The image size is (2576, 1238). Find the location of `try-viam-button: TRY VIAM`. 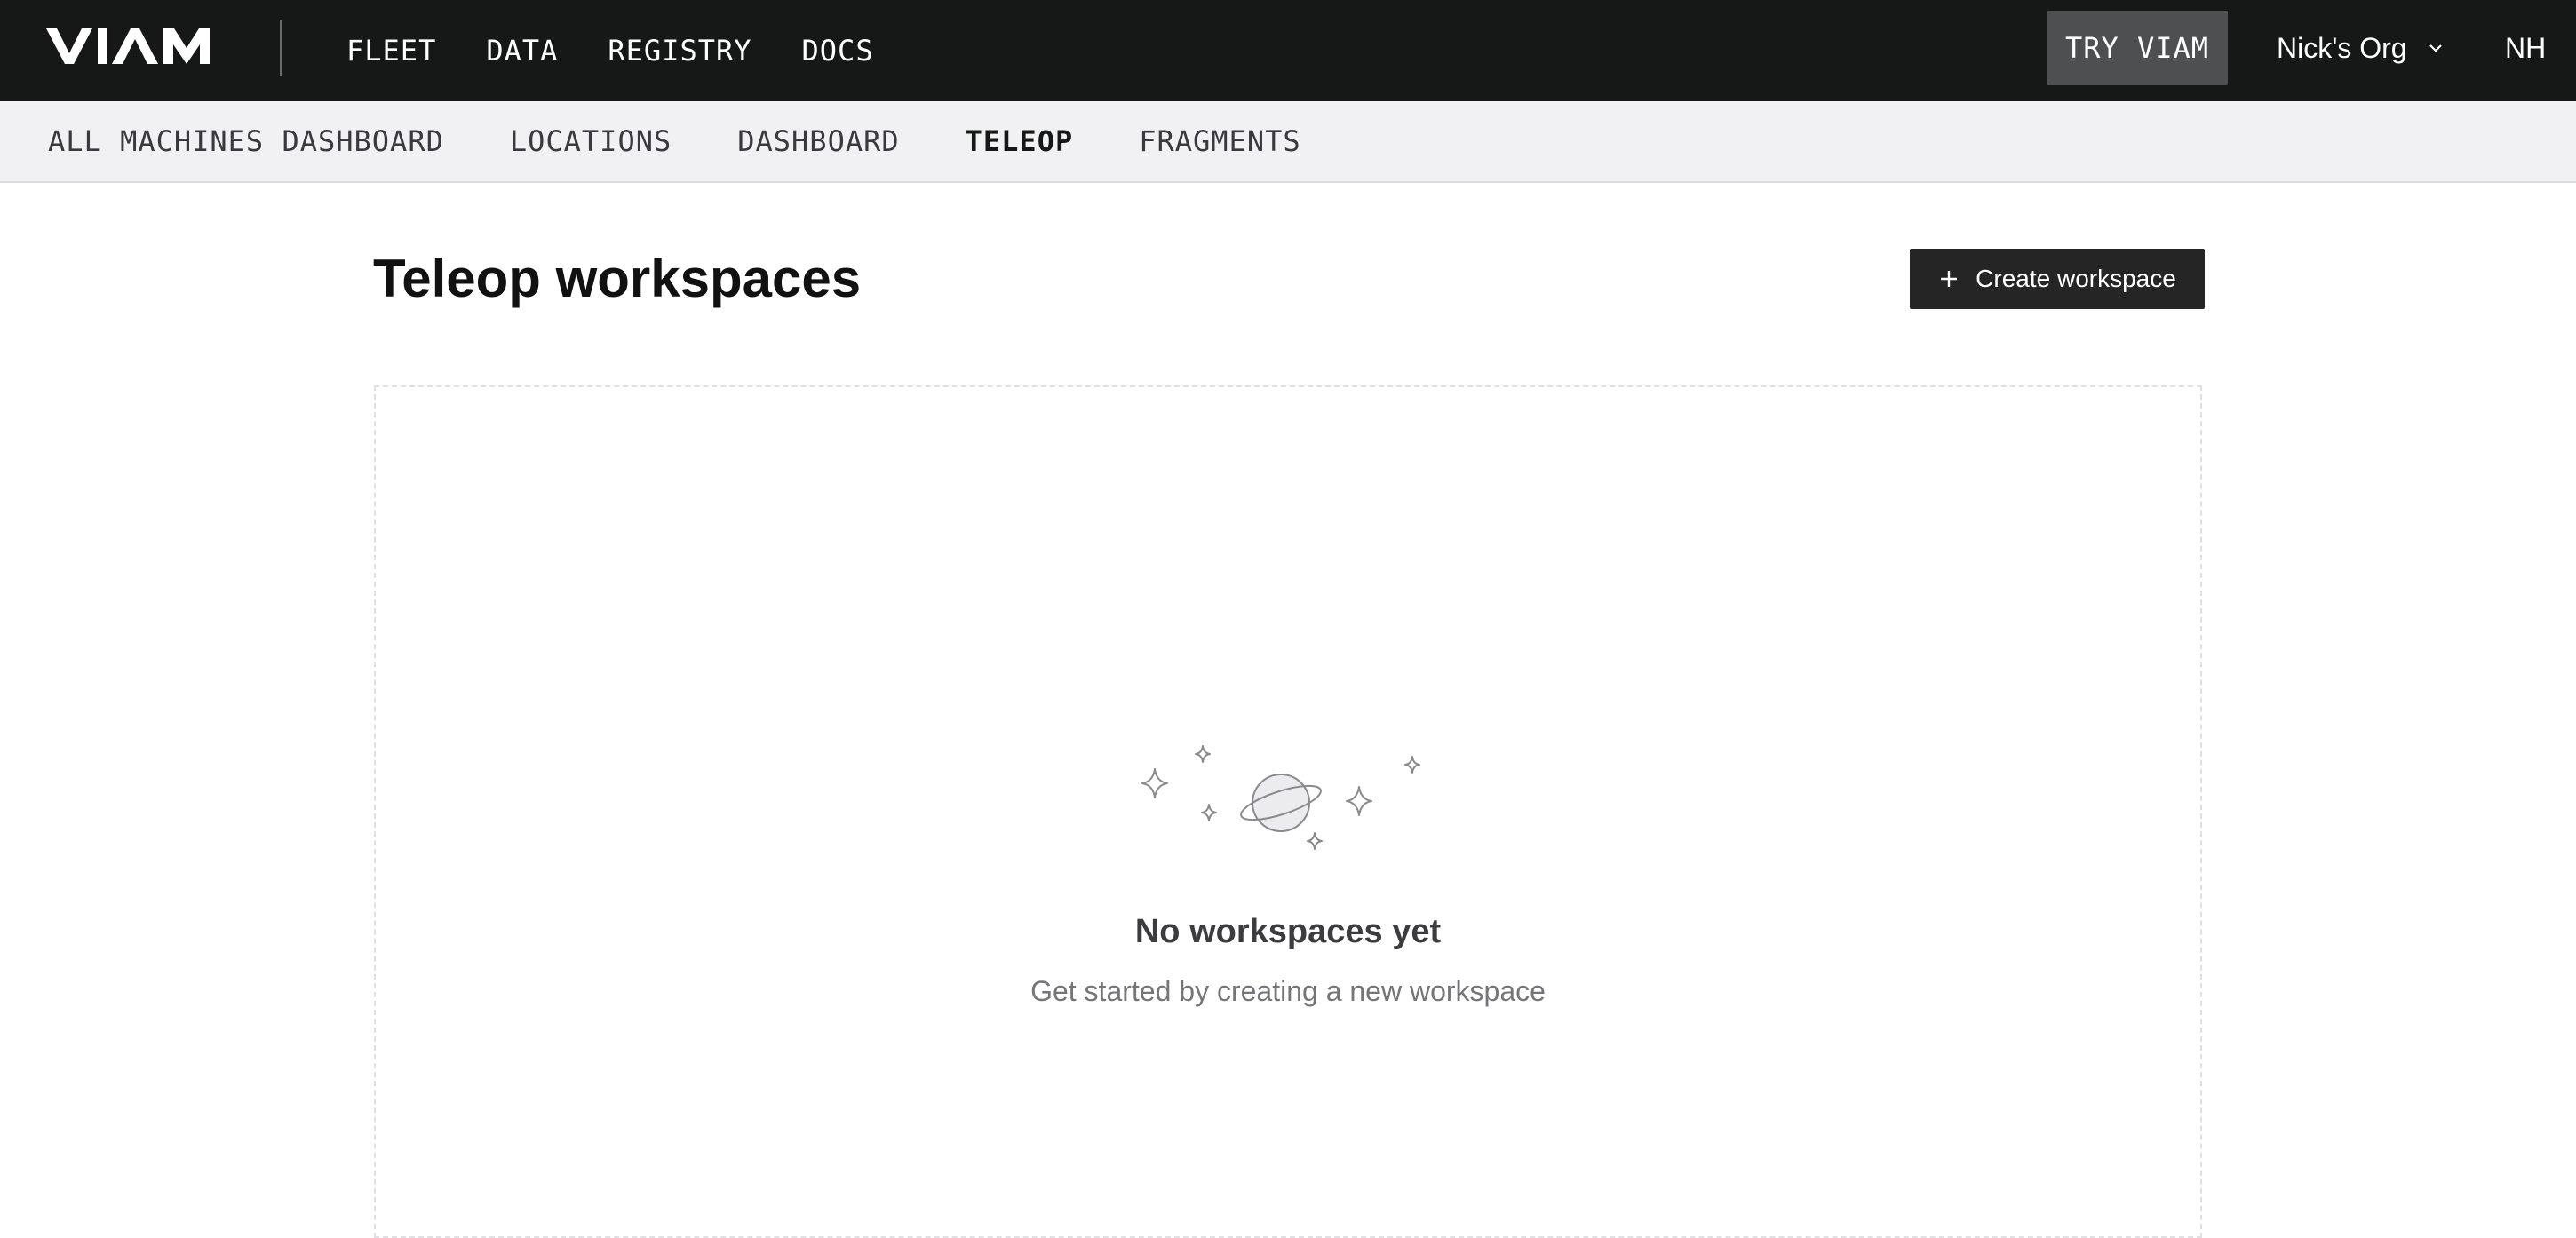

try-viam-button: TRY VIAM is located at coordinates (2137, 48).